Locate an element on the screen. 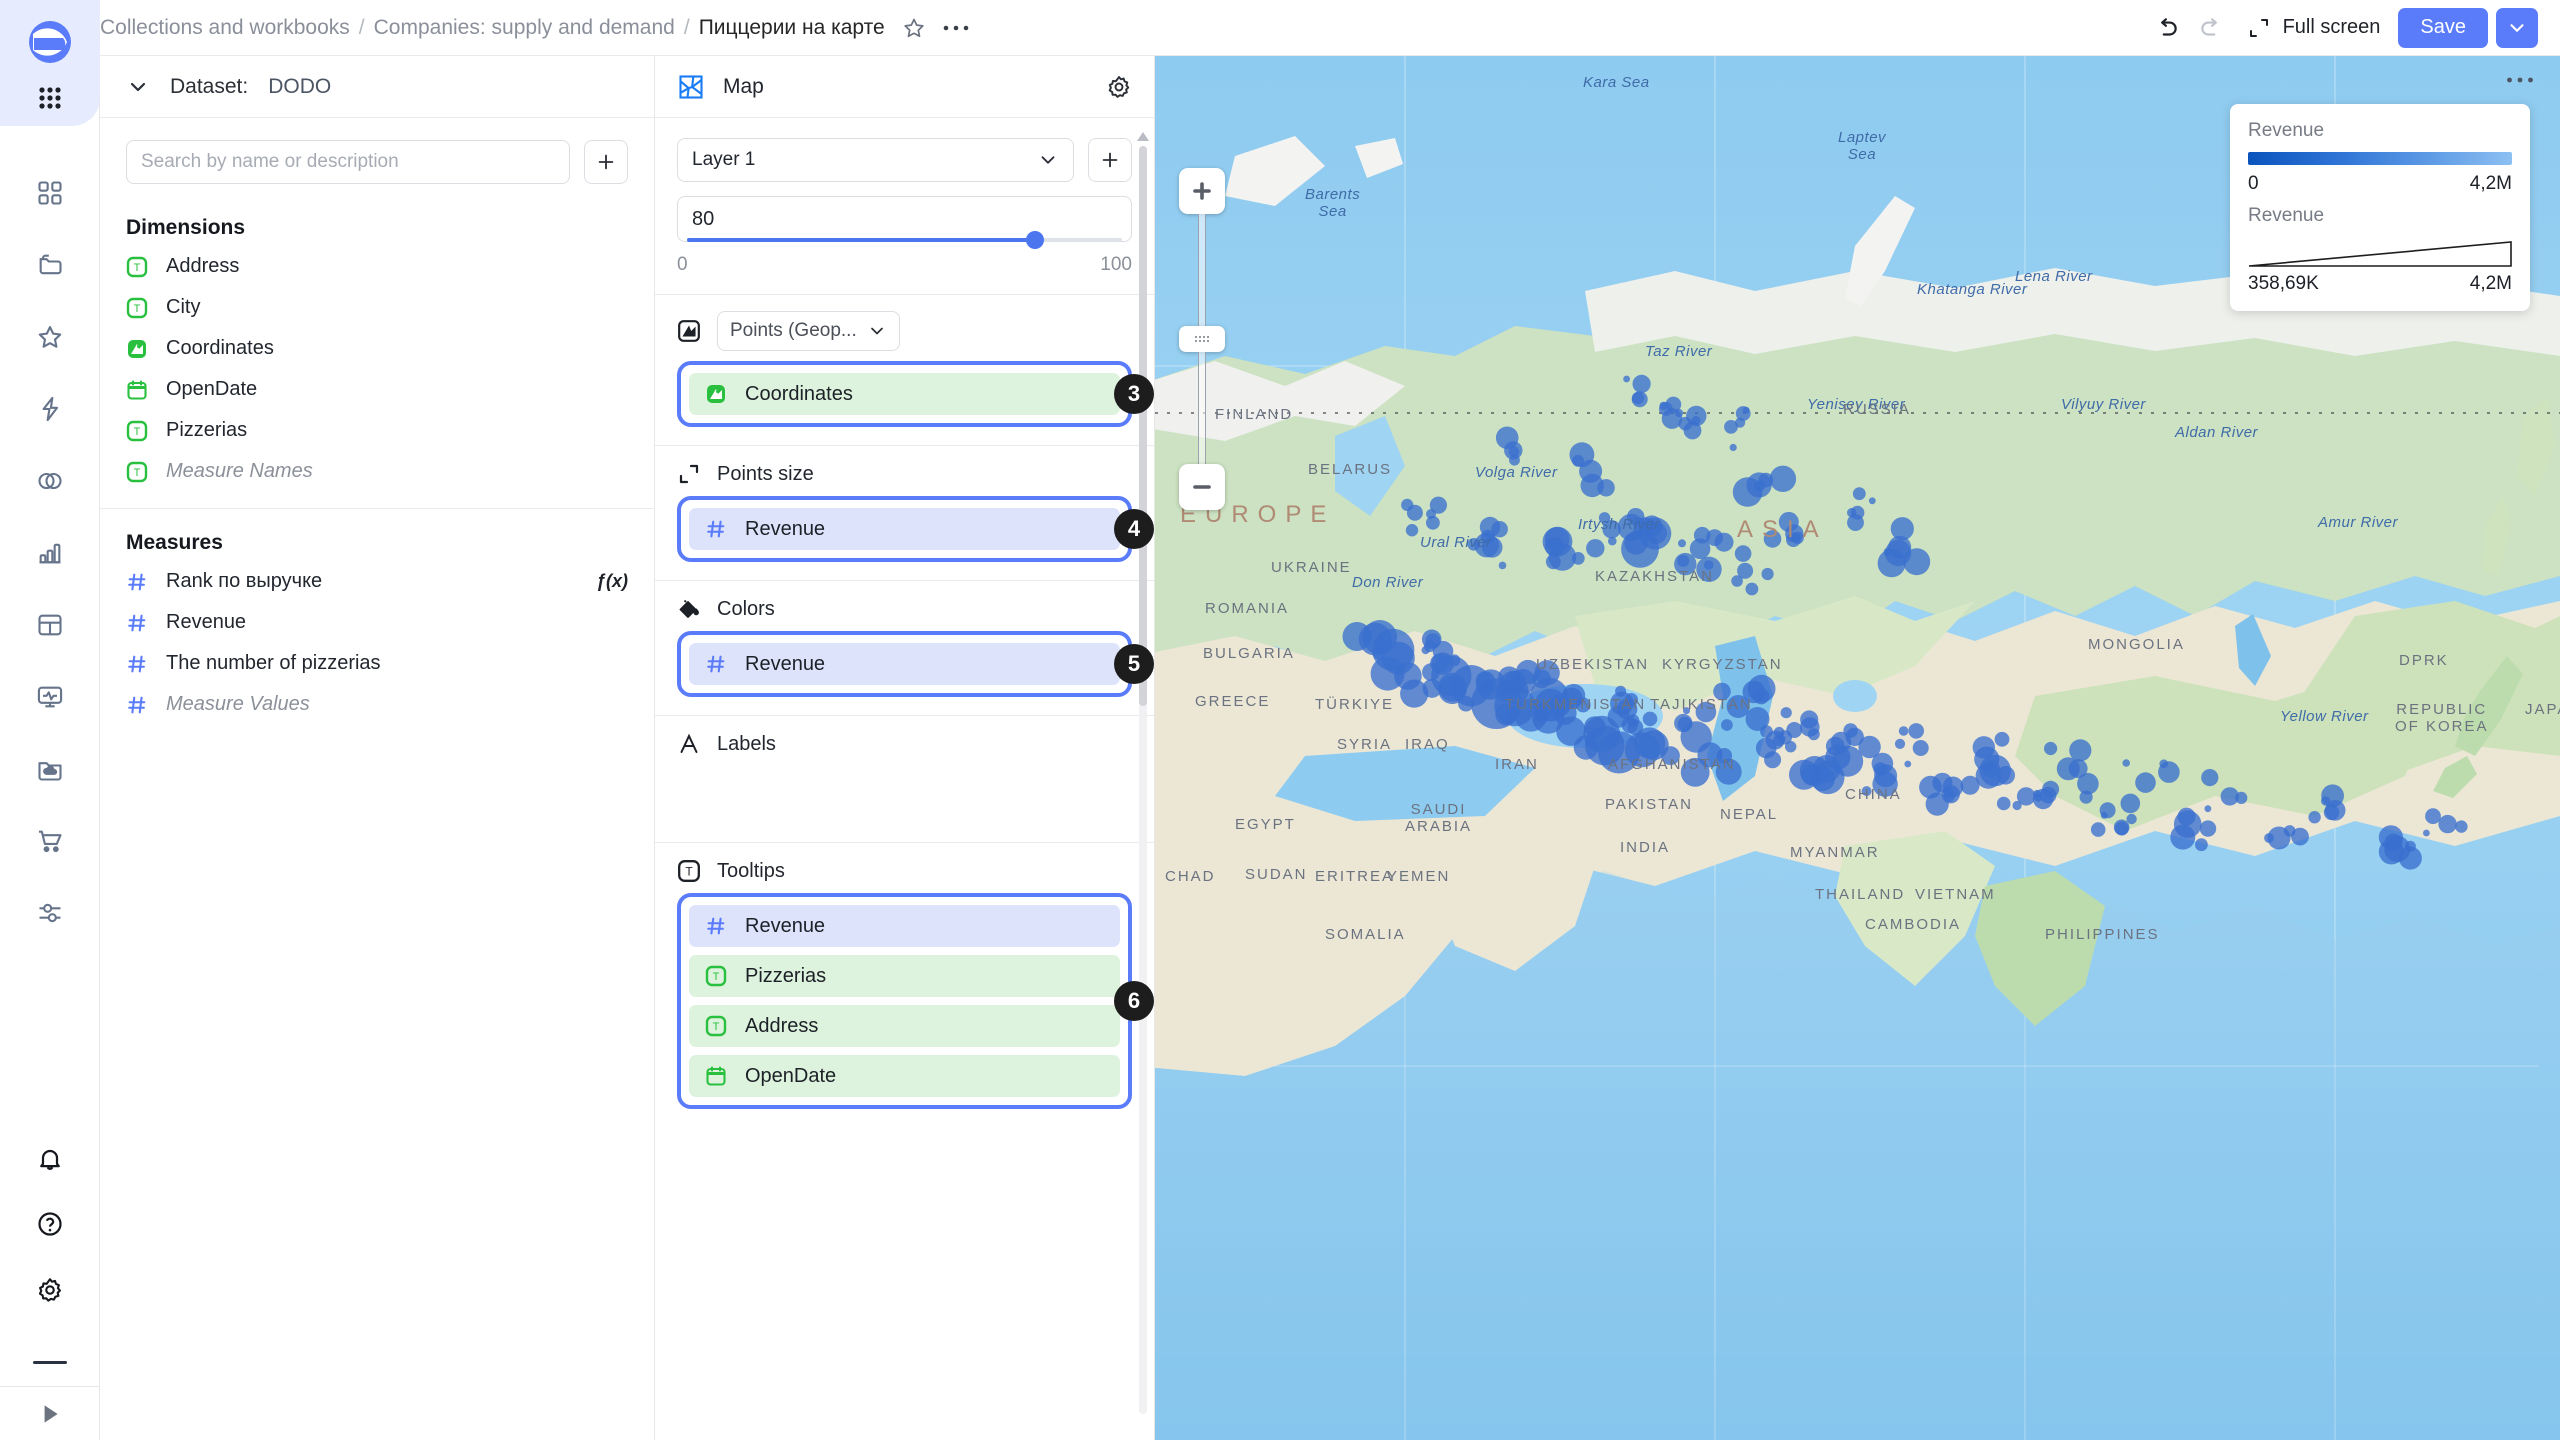  measure-row: The number of pizzerias is located at coordinates (377, 663).